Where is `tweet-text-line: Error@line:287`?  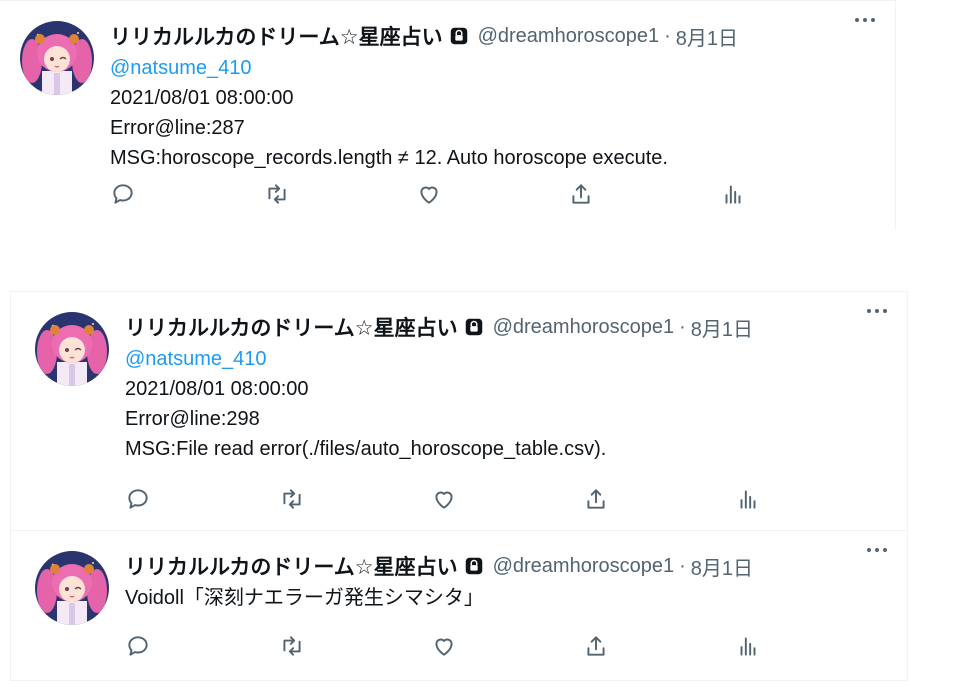 tweet-text-line: Error@line:287 is located at coordinates (177, 128).